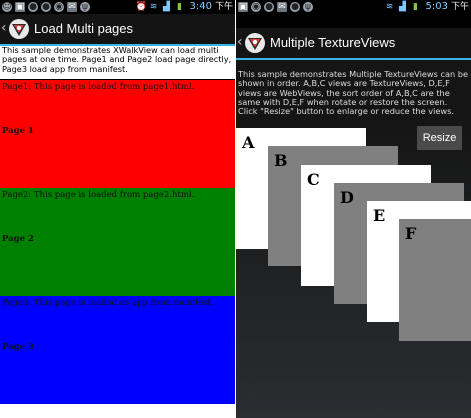 The width and height of the screenshot is (471, 418). What do you see at coordinates (333, 42) in the screenshot?
I see `page-title: Multiple TextureViews` at bounding box center [333, 42].